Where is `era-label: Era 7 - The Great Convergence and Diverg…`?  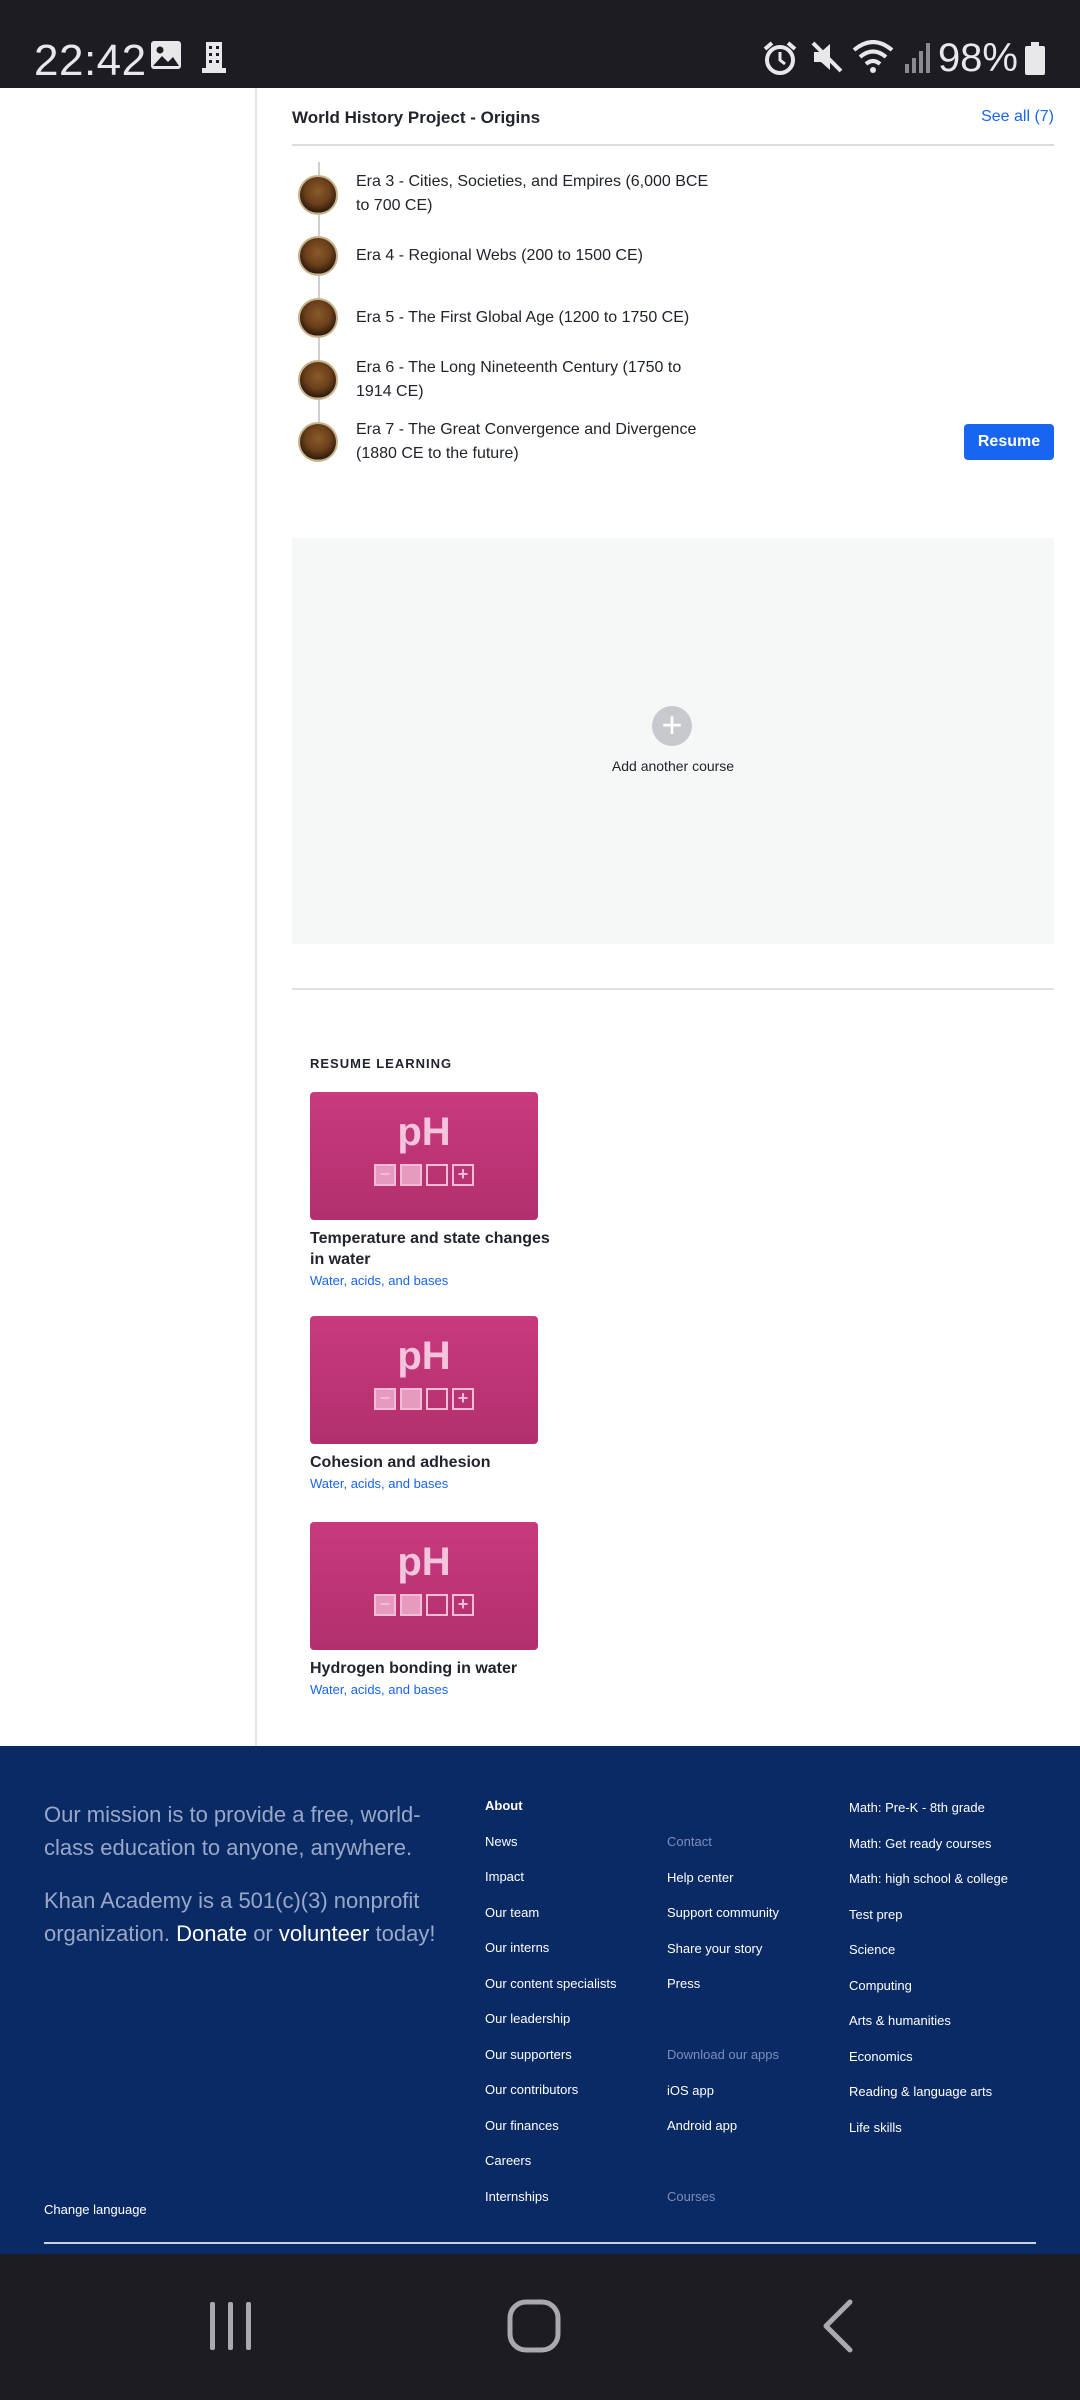 era-label: Era 7 - The Great Convergence and Diverg… is located at coordinates (536, 442).